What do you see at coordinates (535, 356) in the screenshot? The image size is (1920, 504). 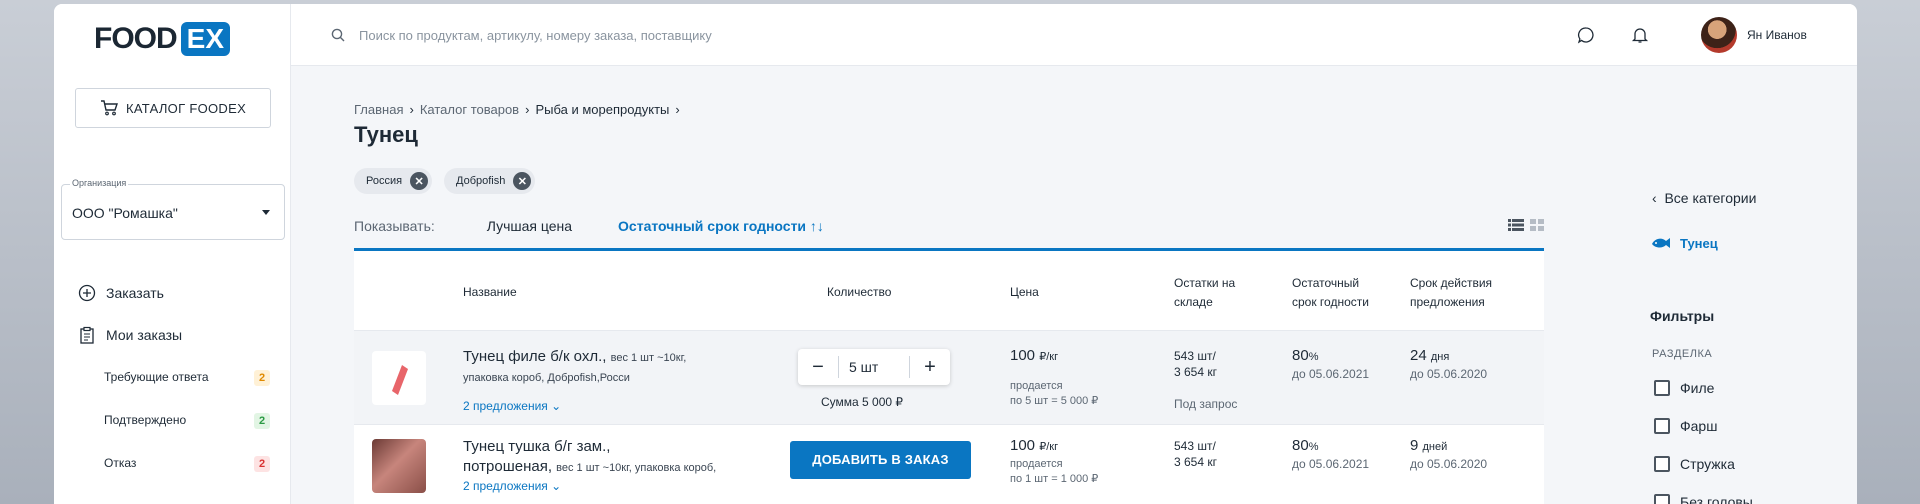 I see `product-title: Тунец филе б/к охл.,` at bounding box center [535, 356].